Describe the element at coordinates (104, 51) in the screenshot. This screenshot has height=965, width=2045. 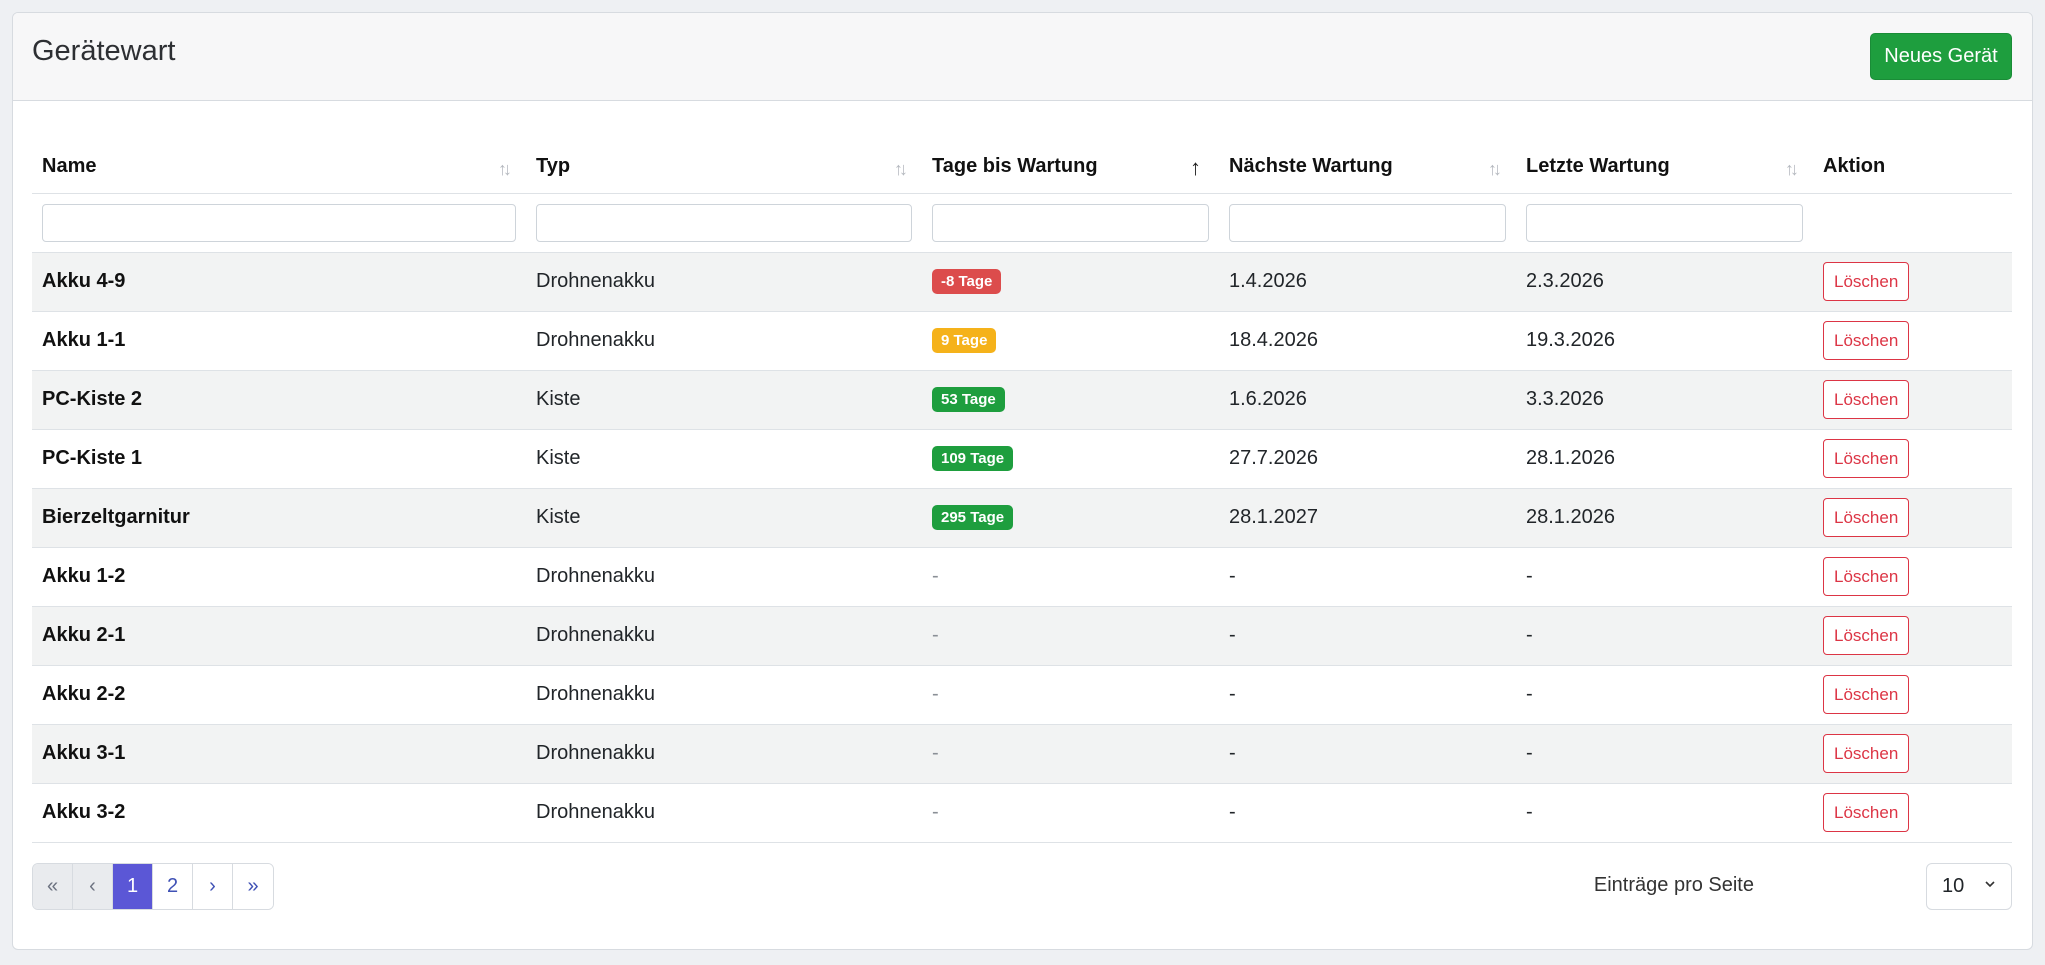
I see `page-title: Gerätewart` at that location.